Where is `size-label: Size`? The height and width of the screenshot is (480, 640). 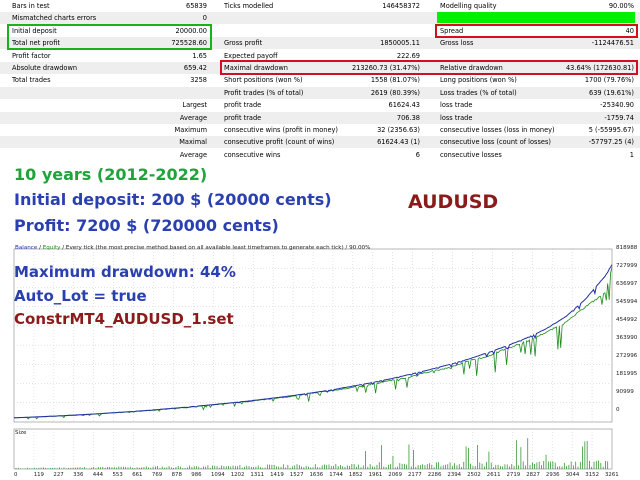
size-label: Size is located at coordinates (21, 433).